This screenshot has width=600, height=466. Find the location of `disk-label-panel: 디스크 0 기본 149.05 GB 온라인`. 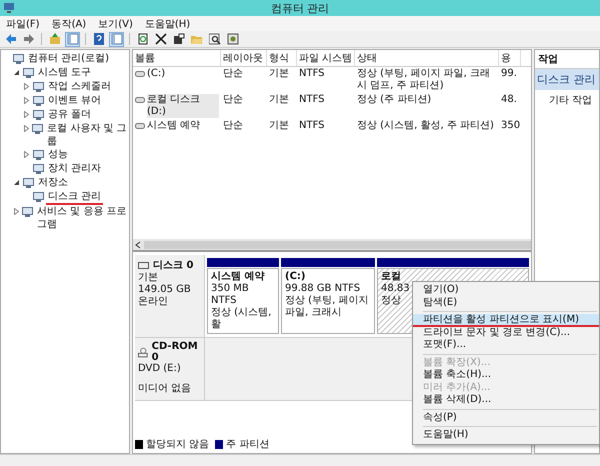

disk-label-panel: 디스크 0 기본 149.05 GB 온라인 is located at coordinates (170, 296).